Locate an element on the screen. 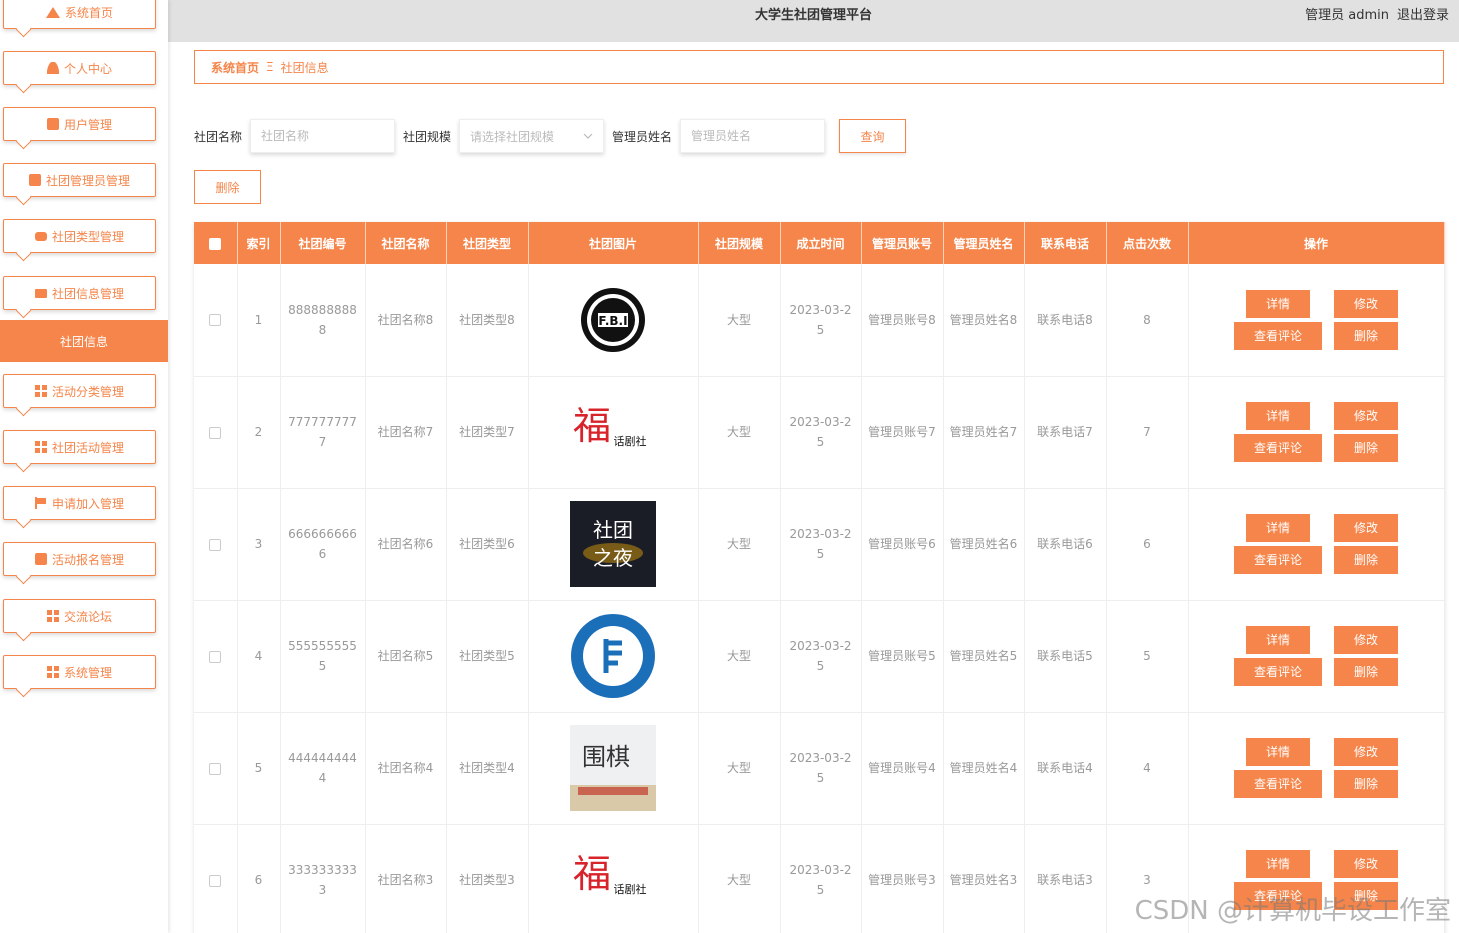 This screenshot has width=1459, height=933. query-button: 查询 is located at coordinates (873, 136).